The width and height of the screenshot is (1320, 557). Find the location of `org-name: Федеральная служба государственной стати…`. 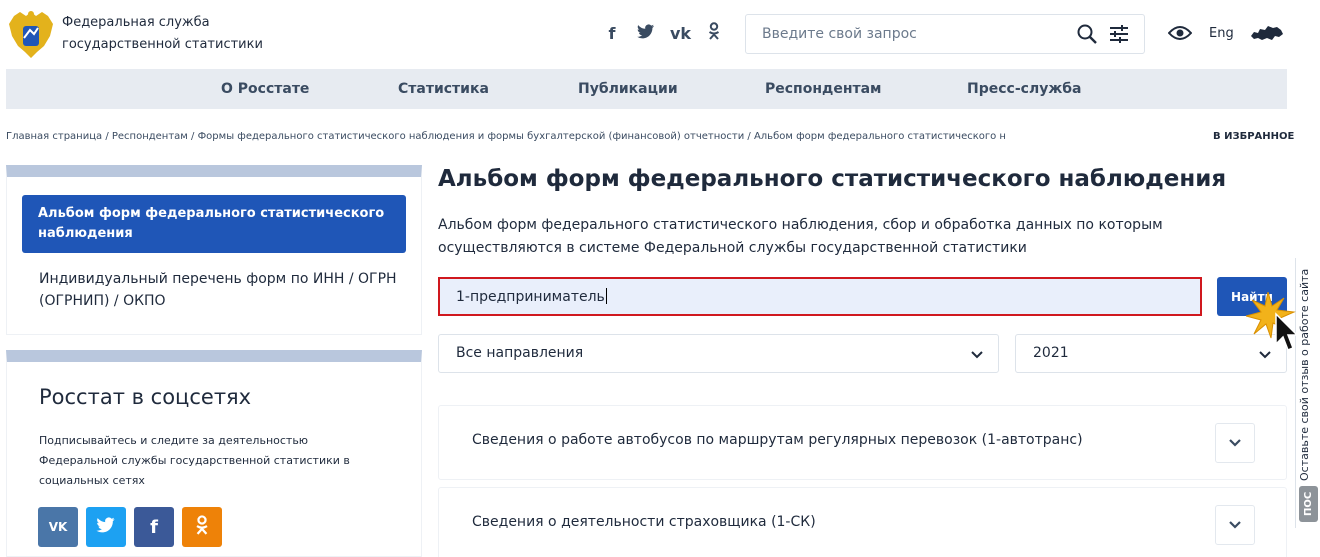

org-name: Федеральная служба государственной стати… is located at coordinates (172, 34).